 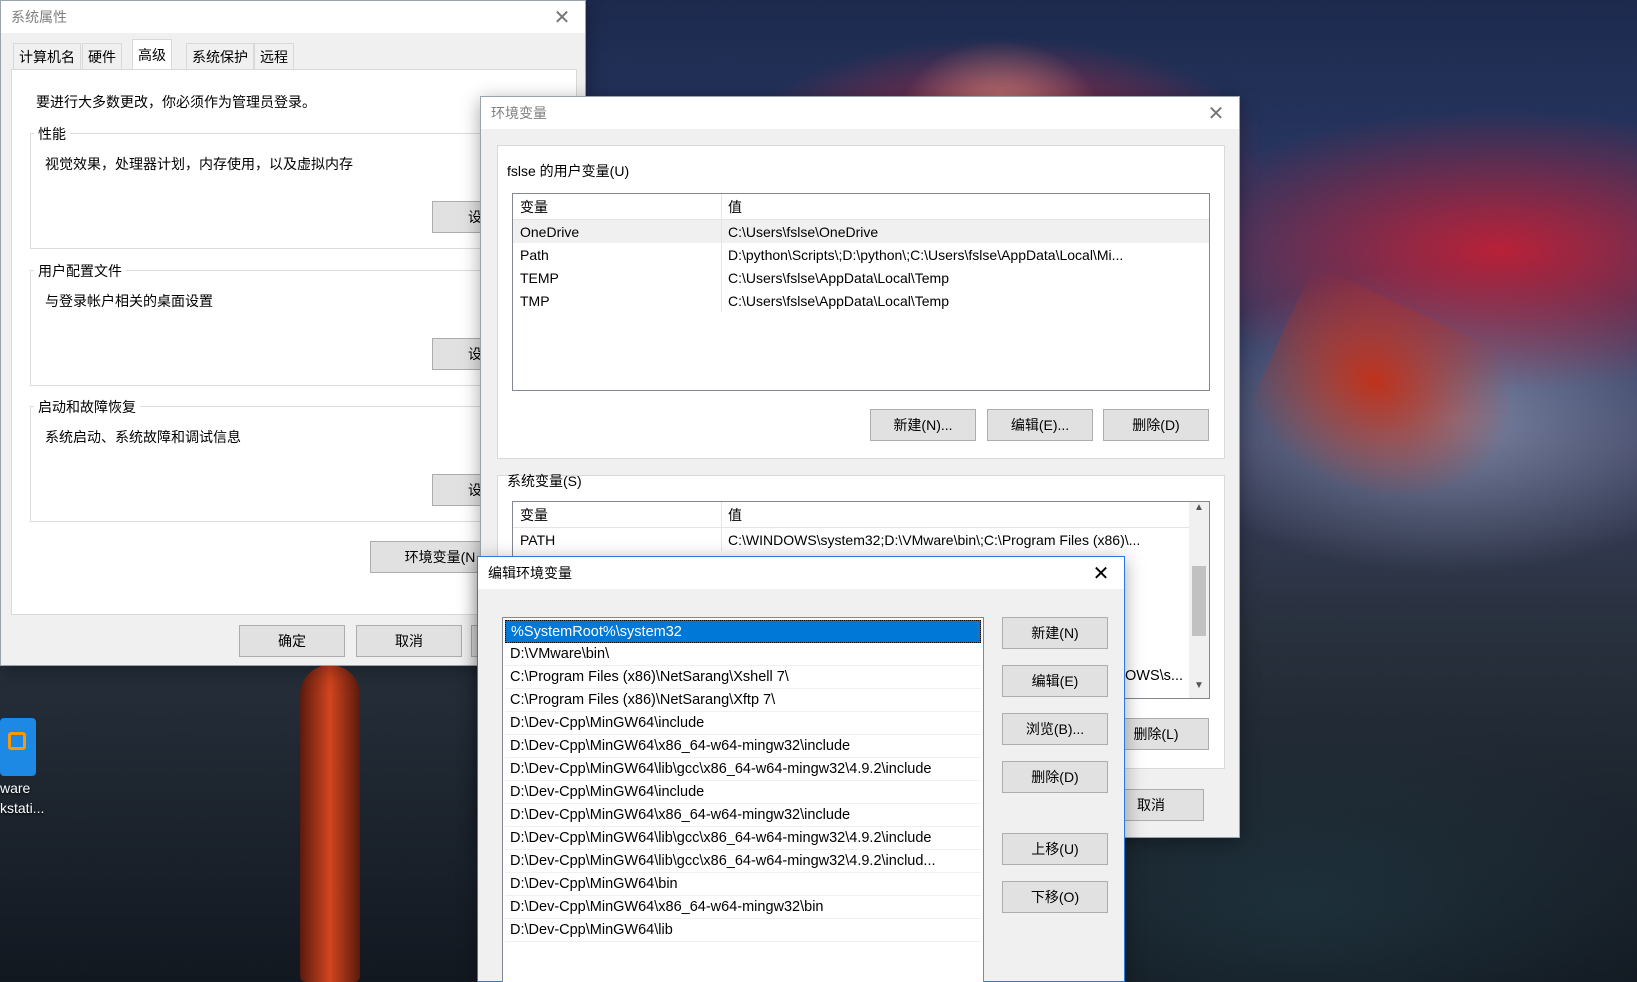 I want to click on tab-advanced: 高级, so click(x=152, y=54).